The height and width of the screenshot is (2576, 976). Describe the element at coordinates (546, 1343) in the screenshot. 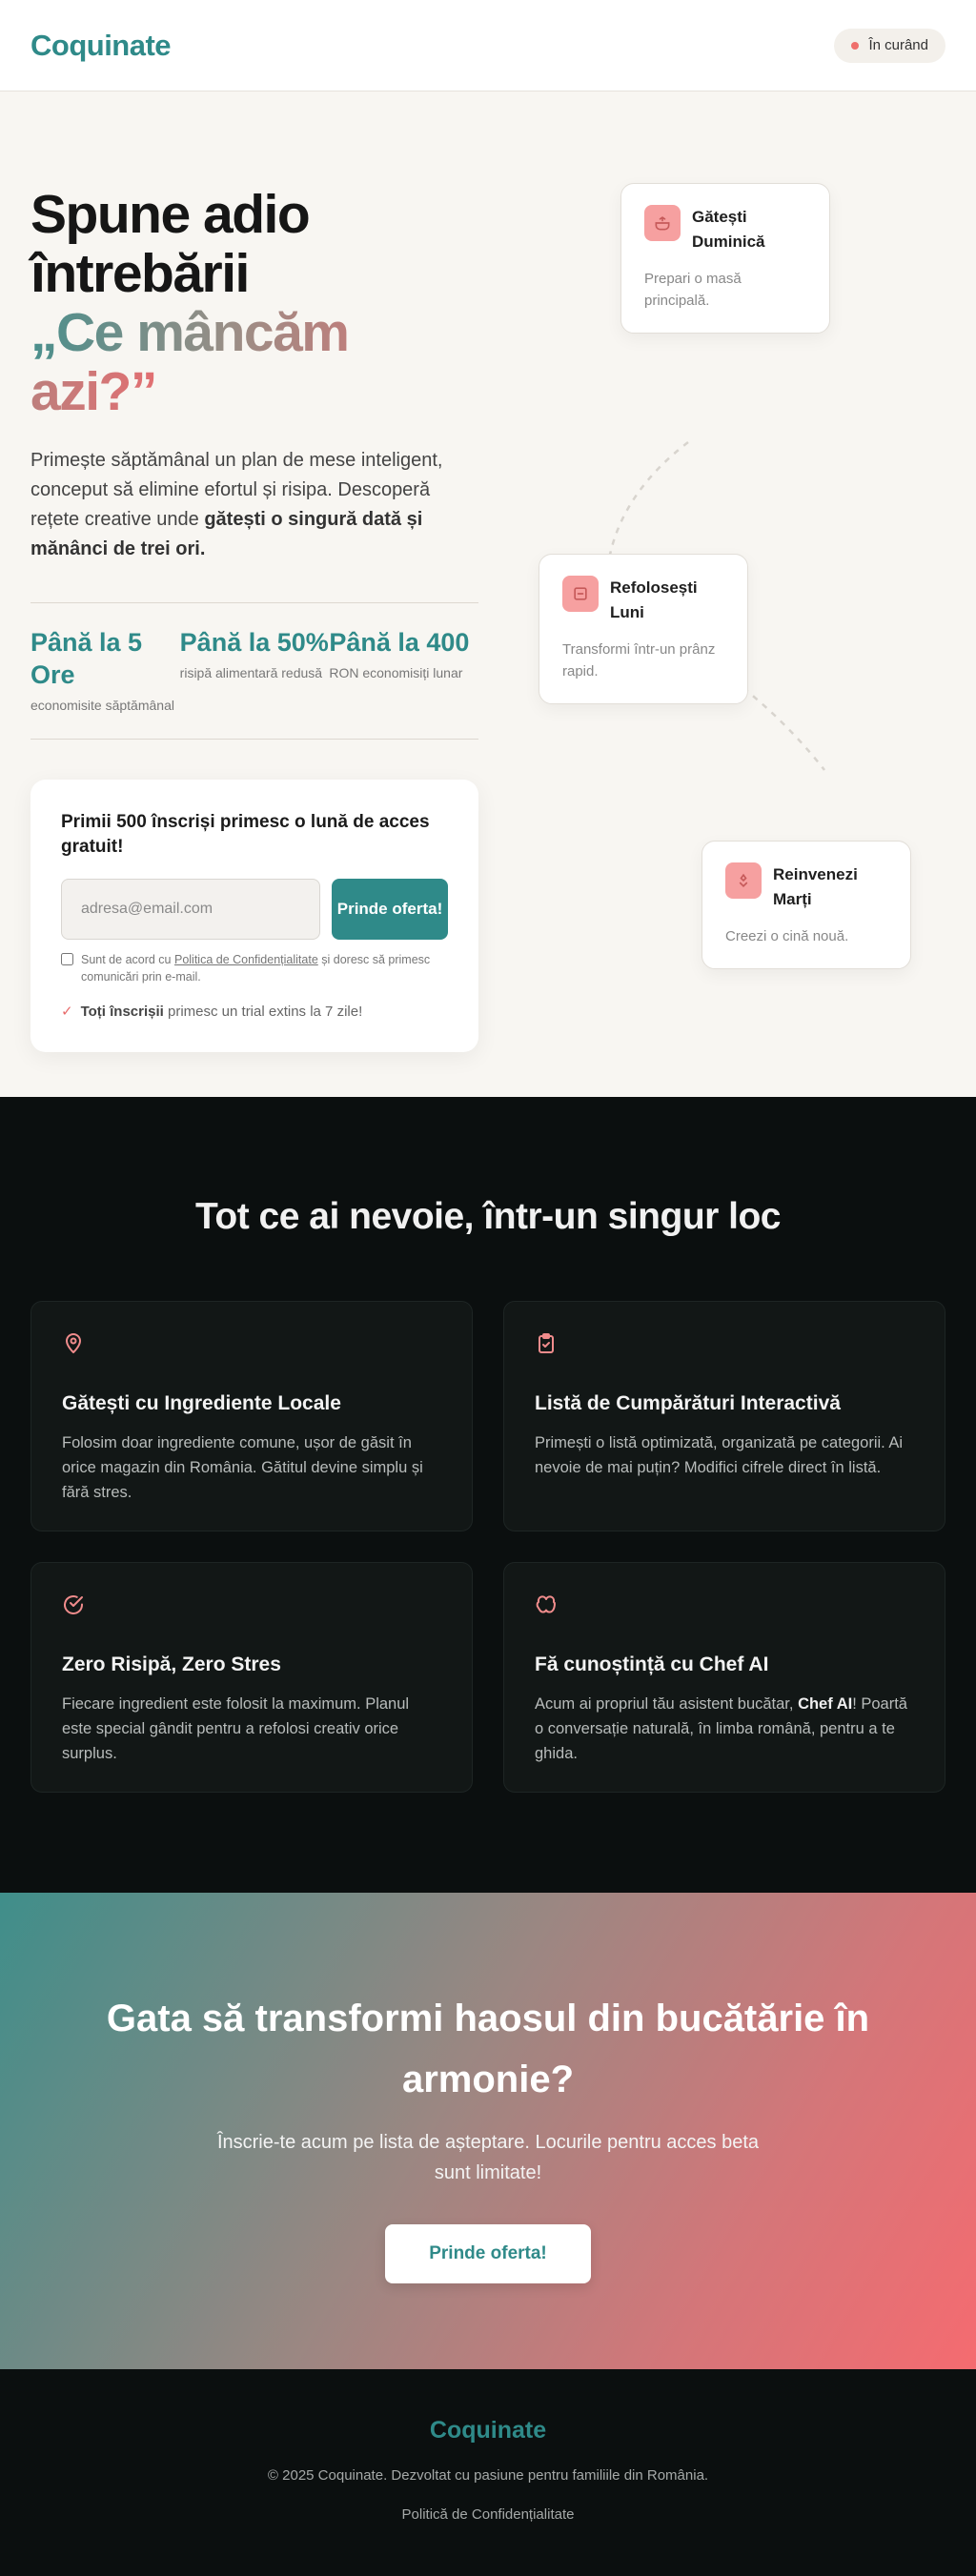

I see `clipboard-check-icon` at that location.